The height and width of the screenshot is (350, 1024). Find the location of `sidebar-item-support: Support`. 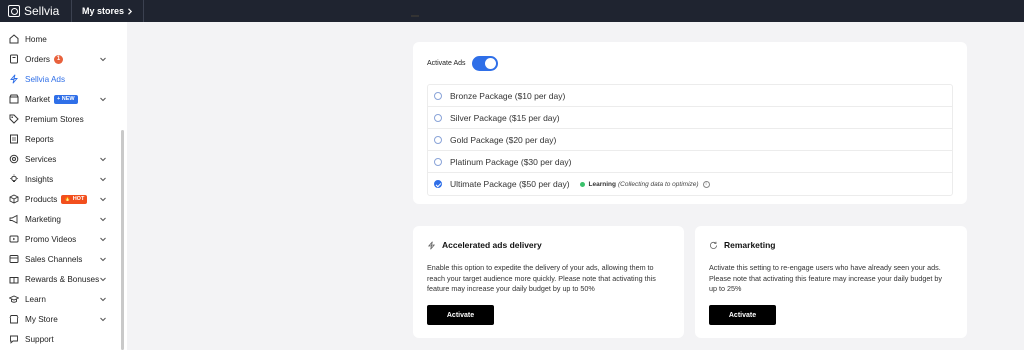

sidebar-item-support: Support is located at coordinates (59, 339).